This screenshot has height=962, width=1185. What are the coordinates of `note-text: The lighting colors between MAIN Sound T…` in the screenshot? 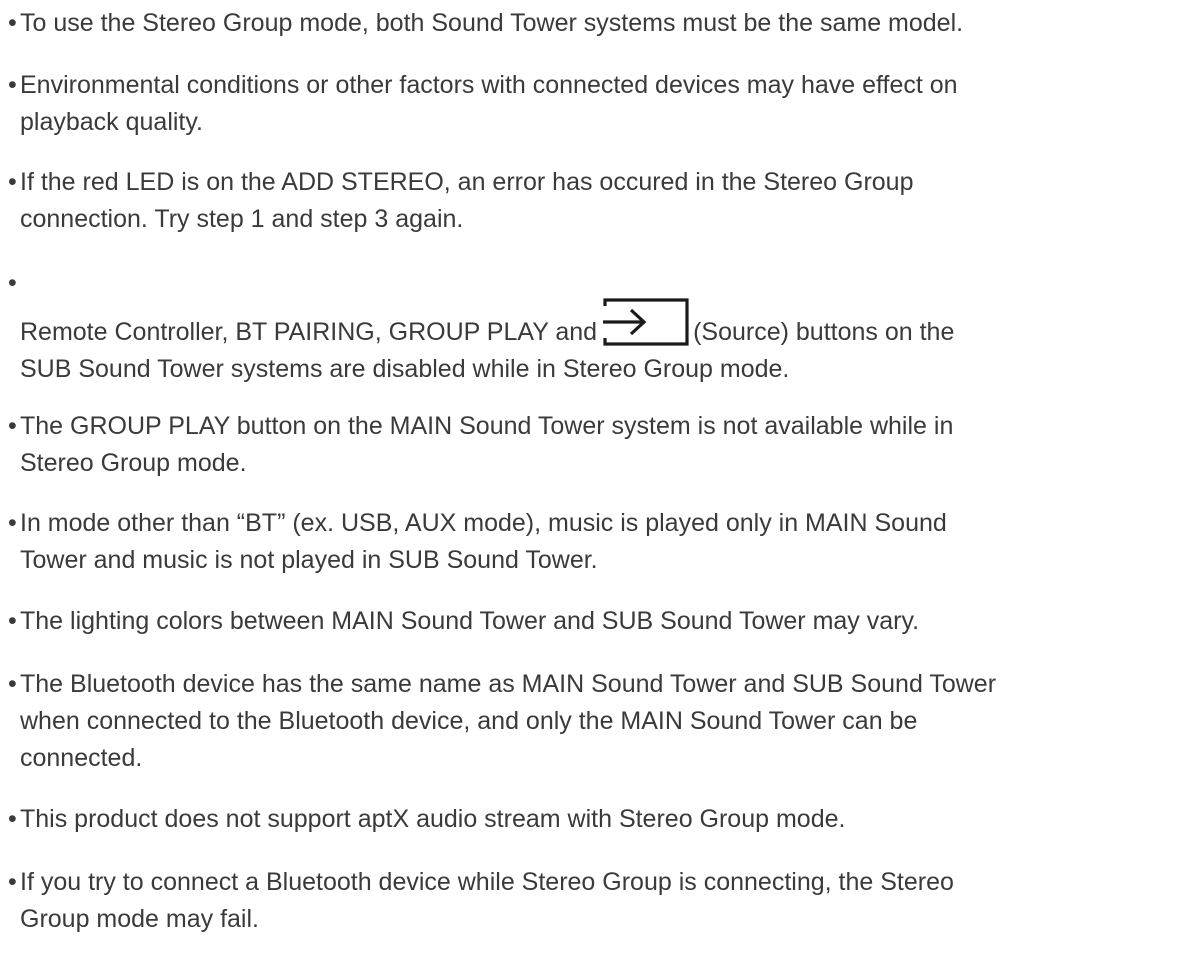 It's located at (470, 621).